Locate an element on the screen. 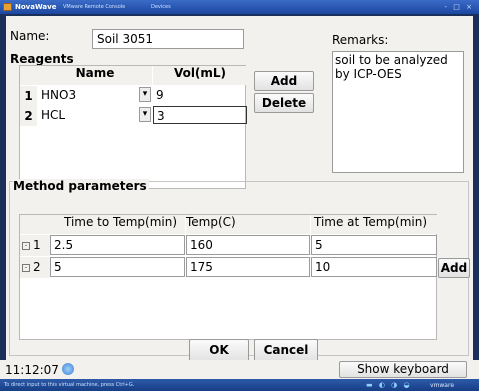 Image resolution: width=479 pixels, height=391 pixels. reagents-corner is located at coordinates (29, 75).